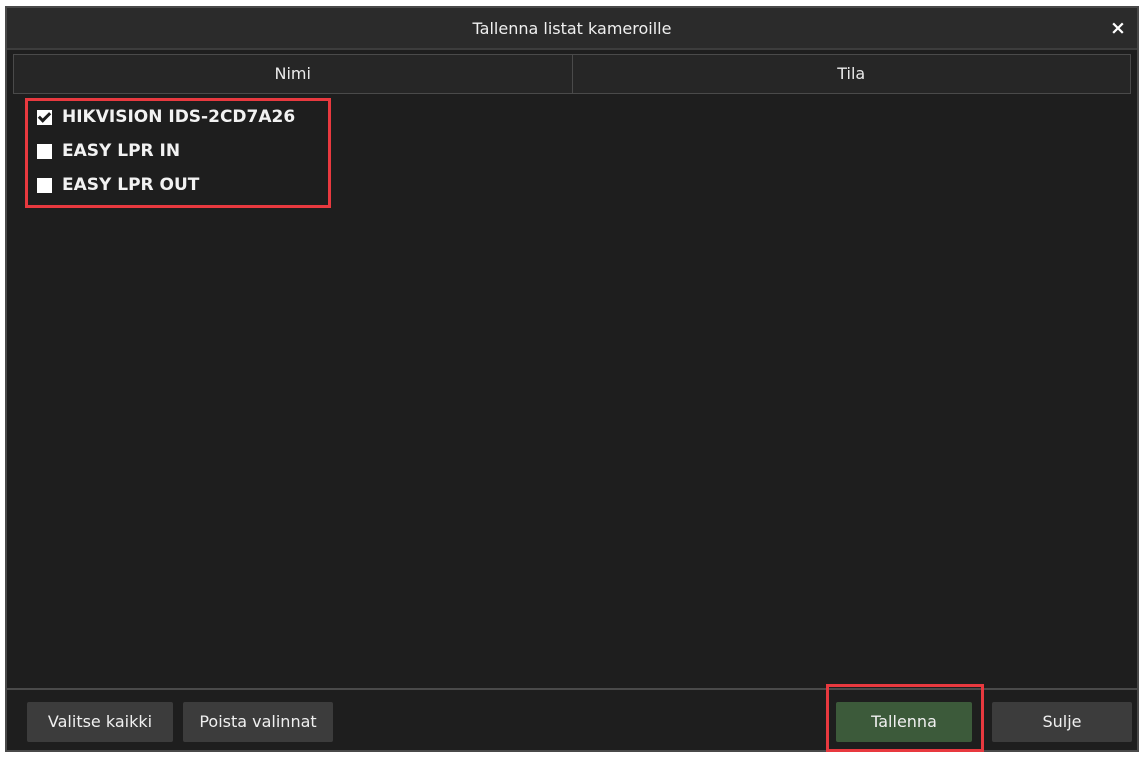 The height and width of the screenshot is (758, 1145). What do you see at coordinates (1062, 722) in the screenshot?
I see `close-button: Sulje` at bounding box center [1062, 722].